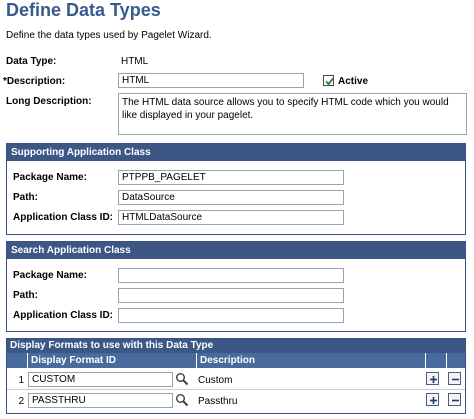  Describe the element at coordinates (436, 360) in the screenshot. I see `col-header-add` at that location.